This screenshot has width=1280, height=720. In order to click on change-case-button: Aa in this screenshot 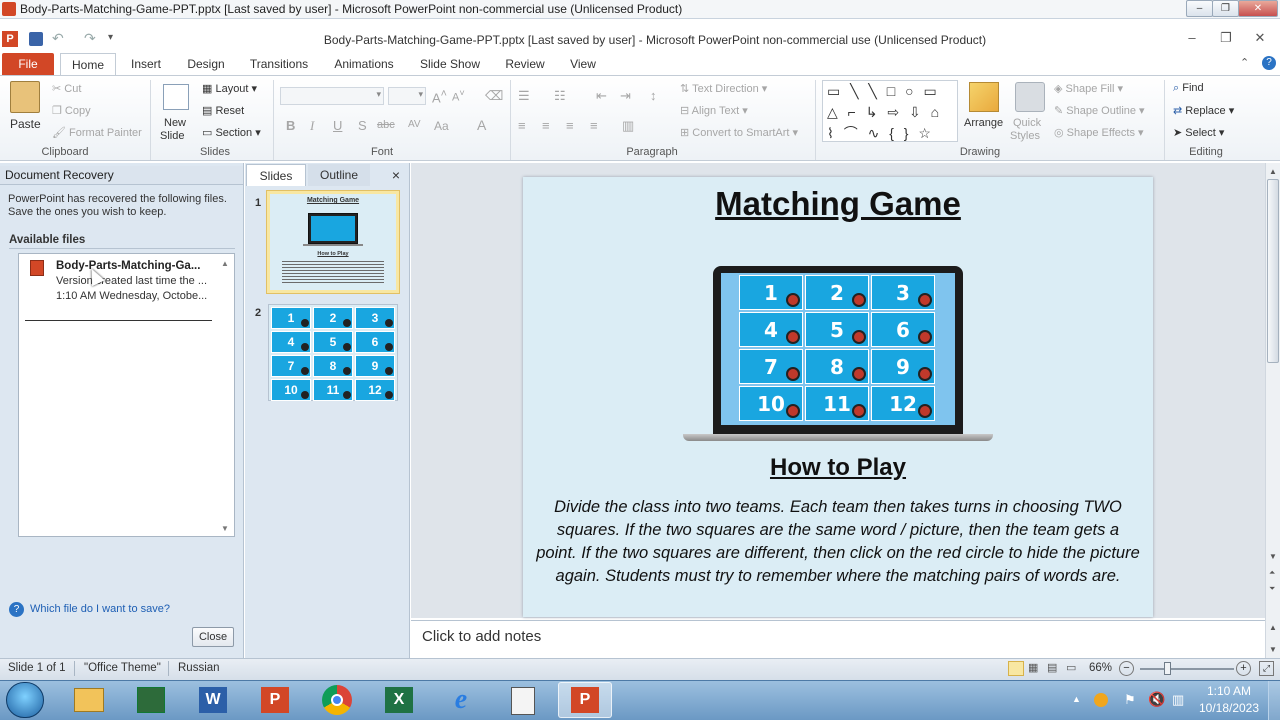, I will do `click(441, 126)`.